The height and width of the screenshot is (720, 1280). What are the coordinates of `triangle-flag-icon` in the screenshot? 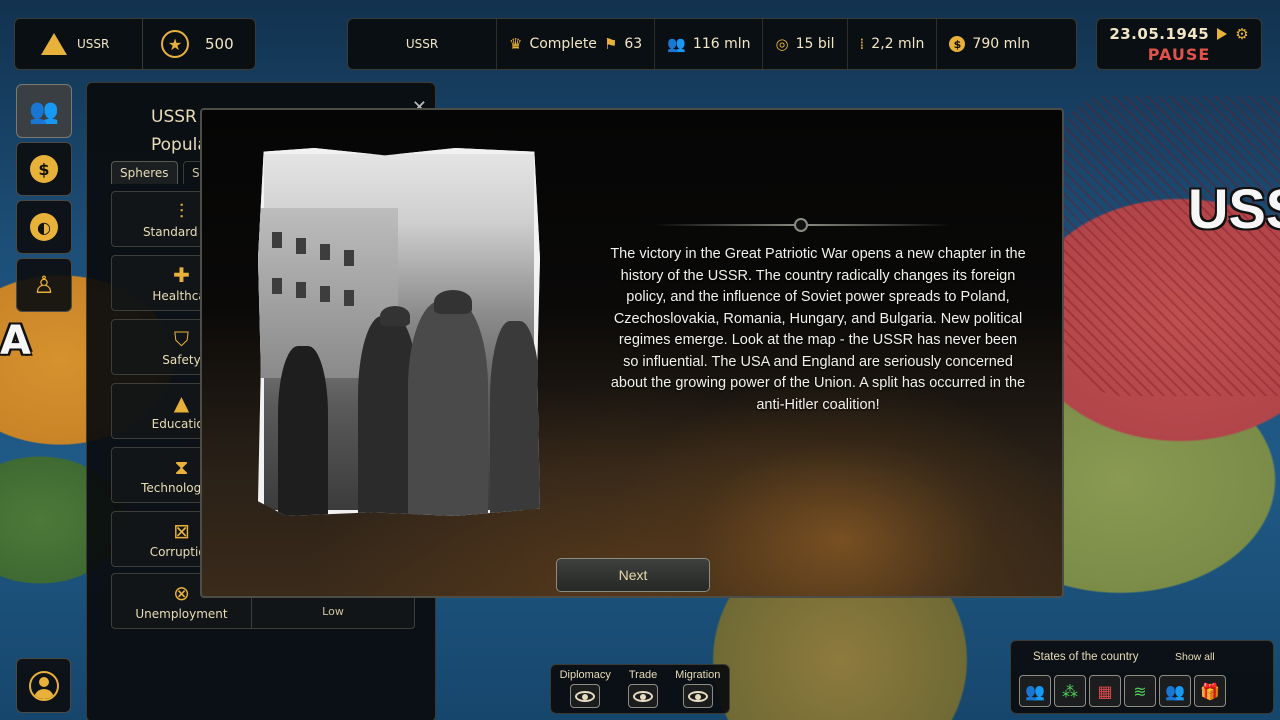 It's located at (54, 44).